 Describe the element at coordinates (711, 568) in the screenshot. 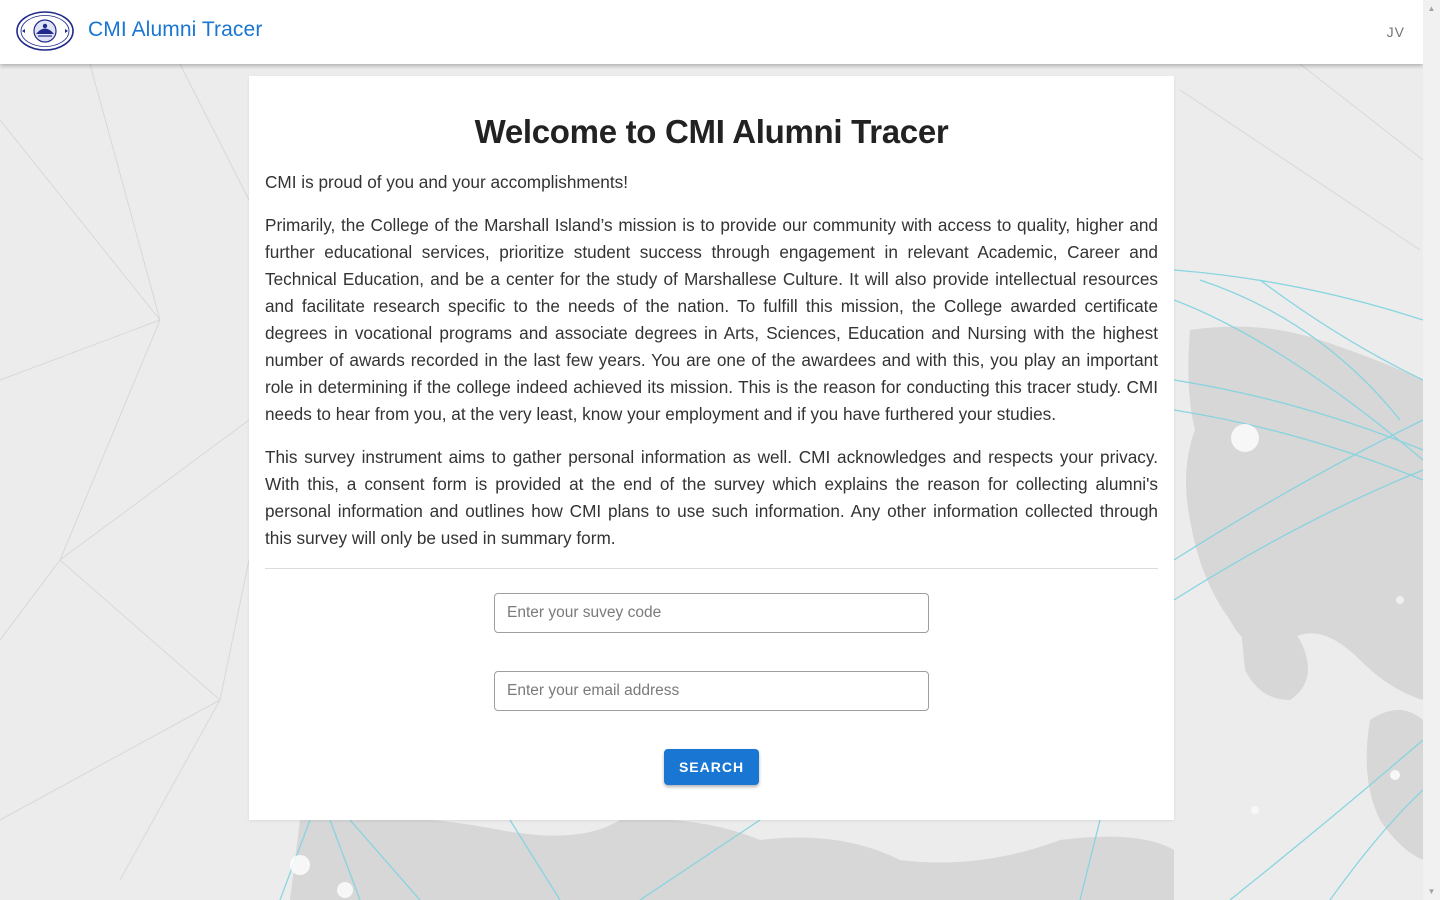

I see `divider` at that location.